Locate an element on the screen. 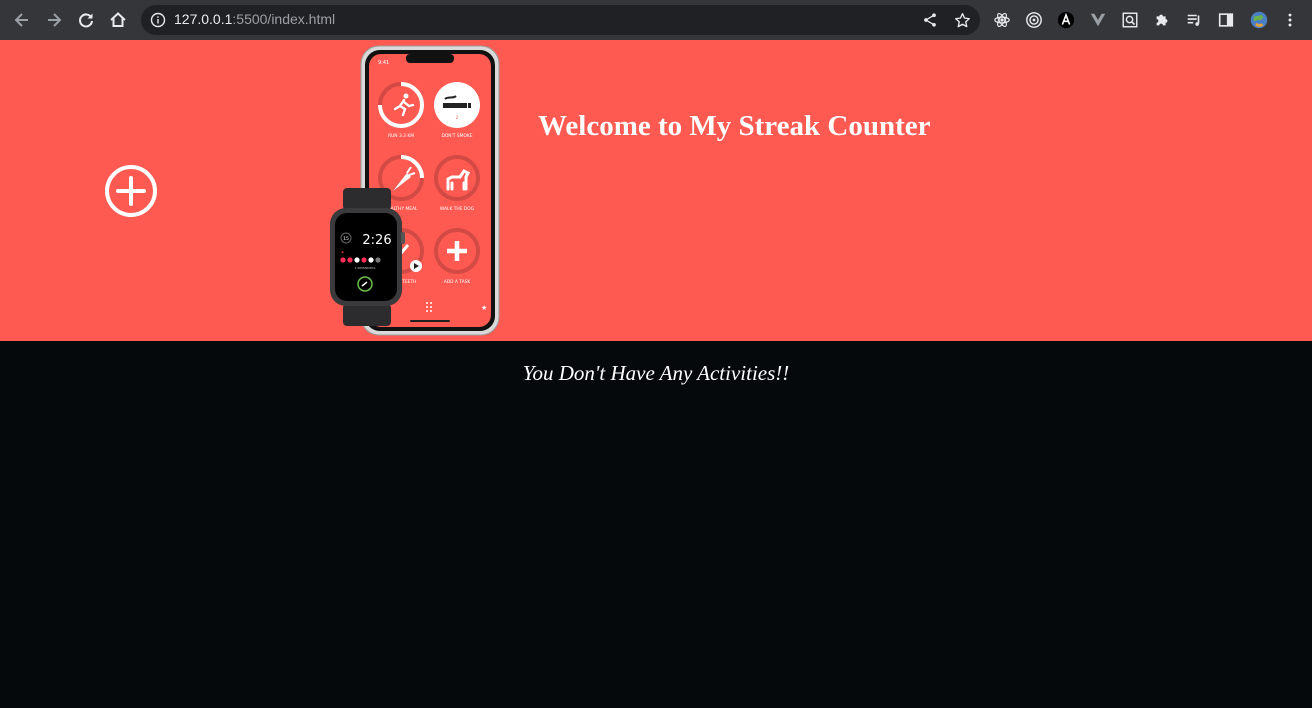  menu-kebab-icon is located at coordinates (1290, 20).